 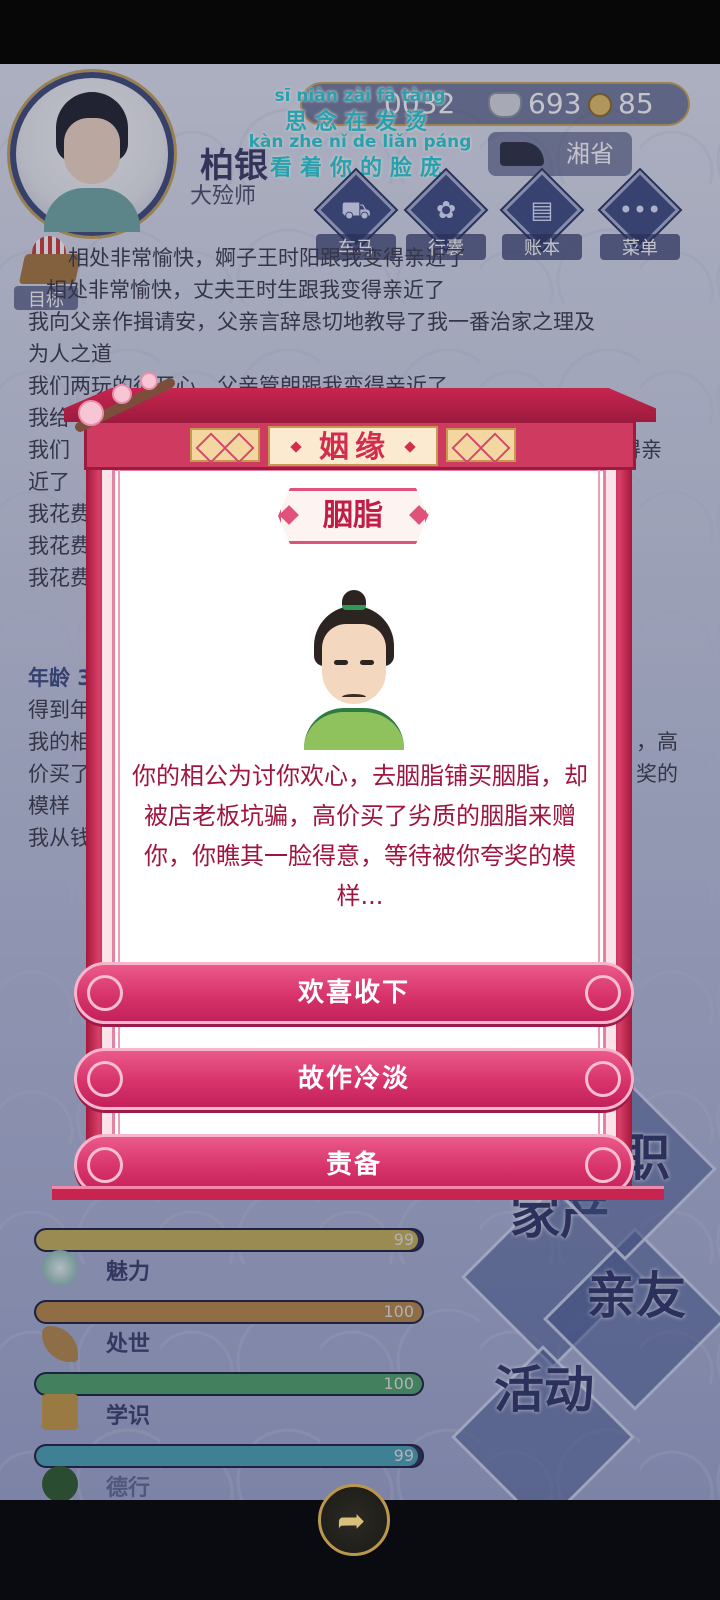 I want to click on choice-accept-button: 欢喜收下, so click(x=354, y=993).